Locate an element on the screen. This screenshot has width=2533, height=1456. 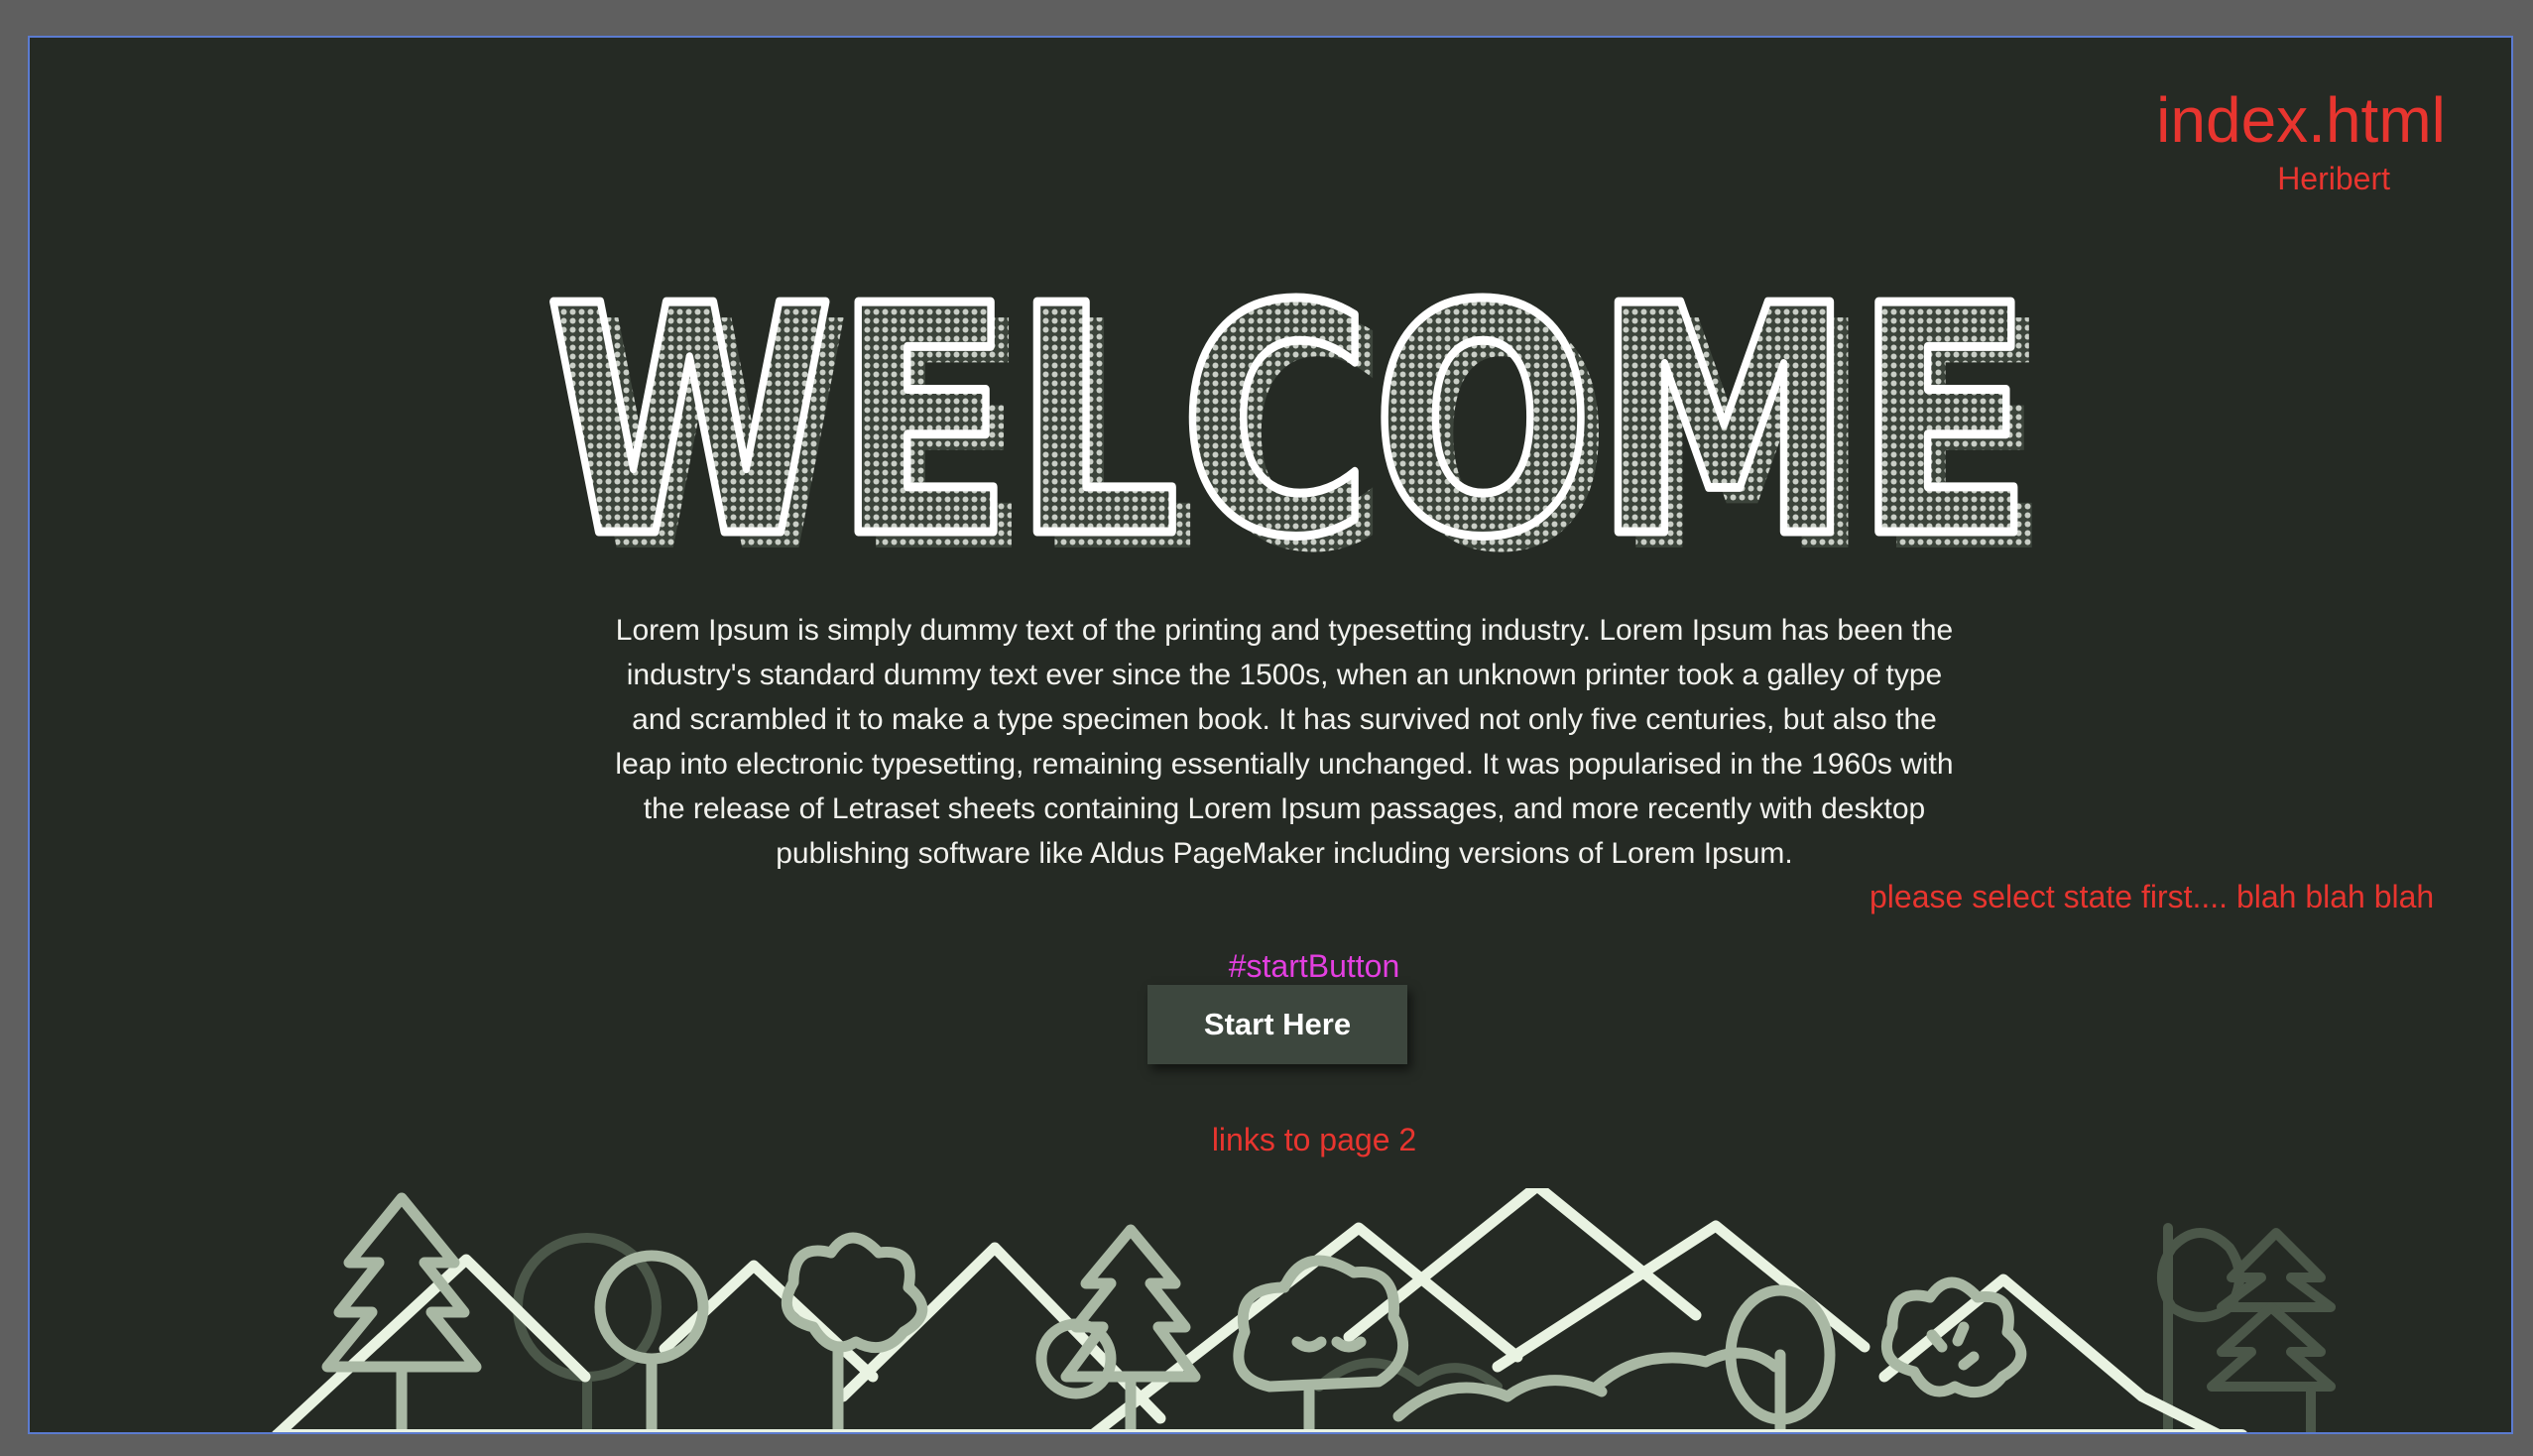
file-name-label: index.html is located at coordinates (2301, 120).